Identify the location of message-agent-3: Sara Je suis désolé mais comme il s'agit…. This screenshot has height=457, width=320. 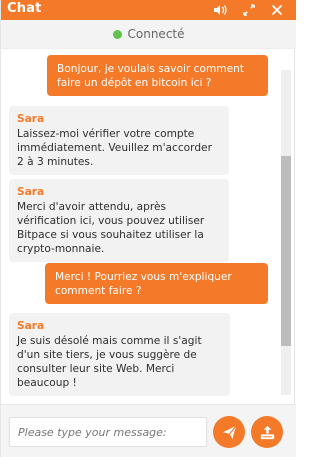
(119, 354).